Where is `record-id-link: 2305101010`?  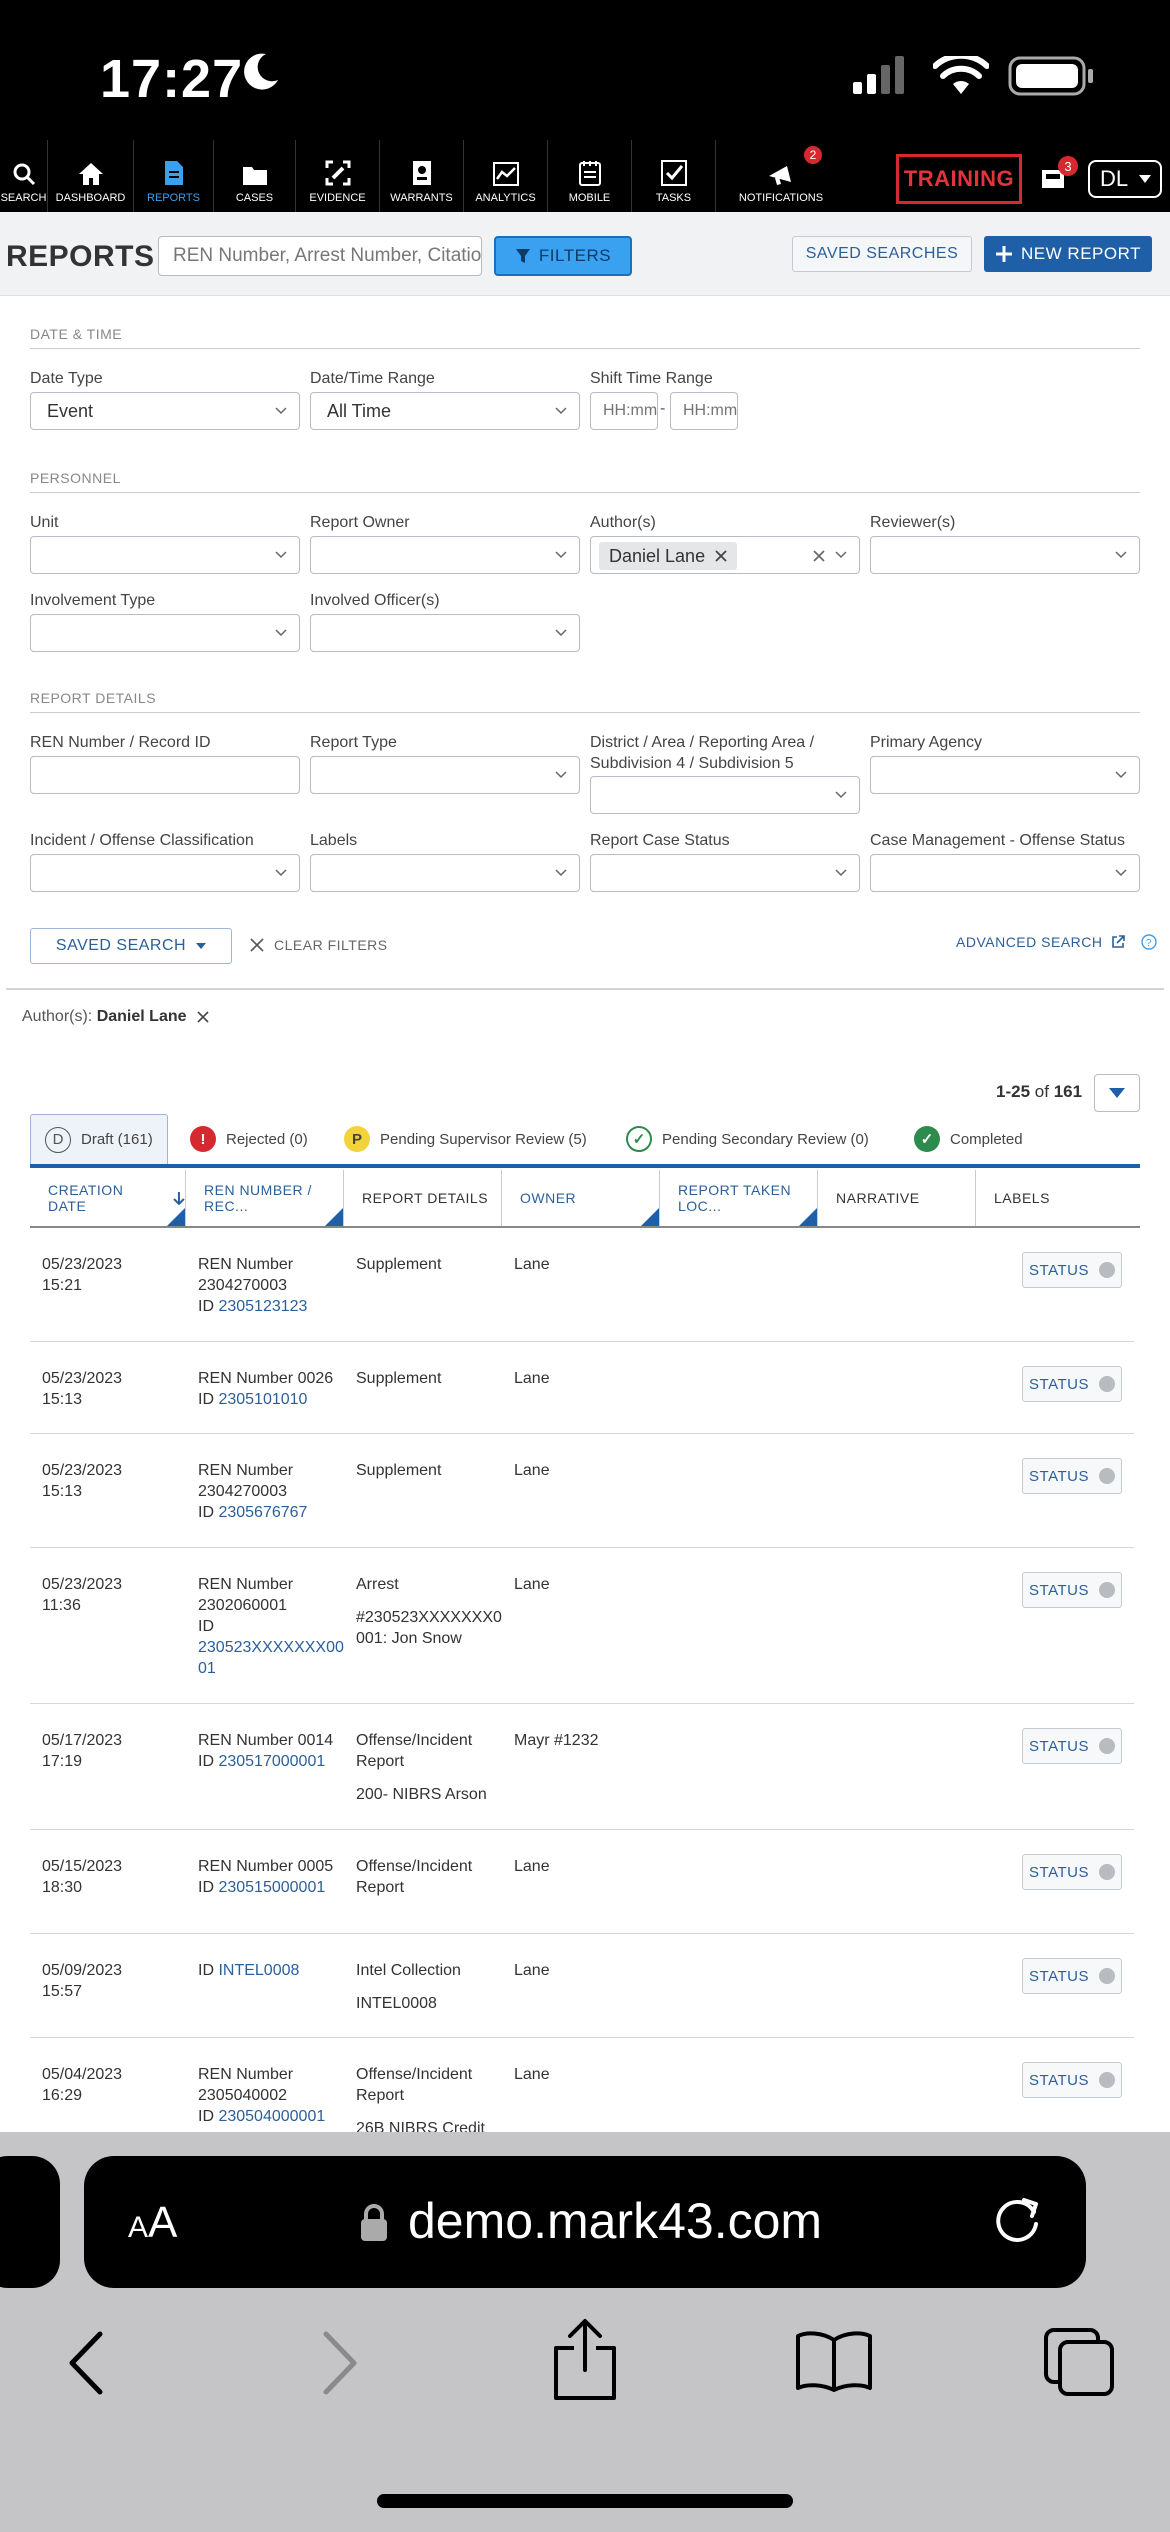 record-id-link: 2305101010 is located at coordinates (262, 1399).